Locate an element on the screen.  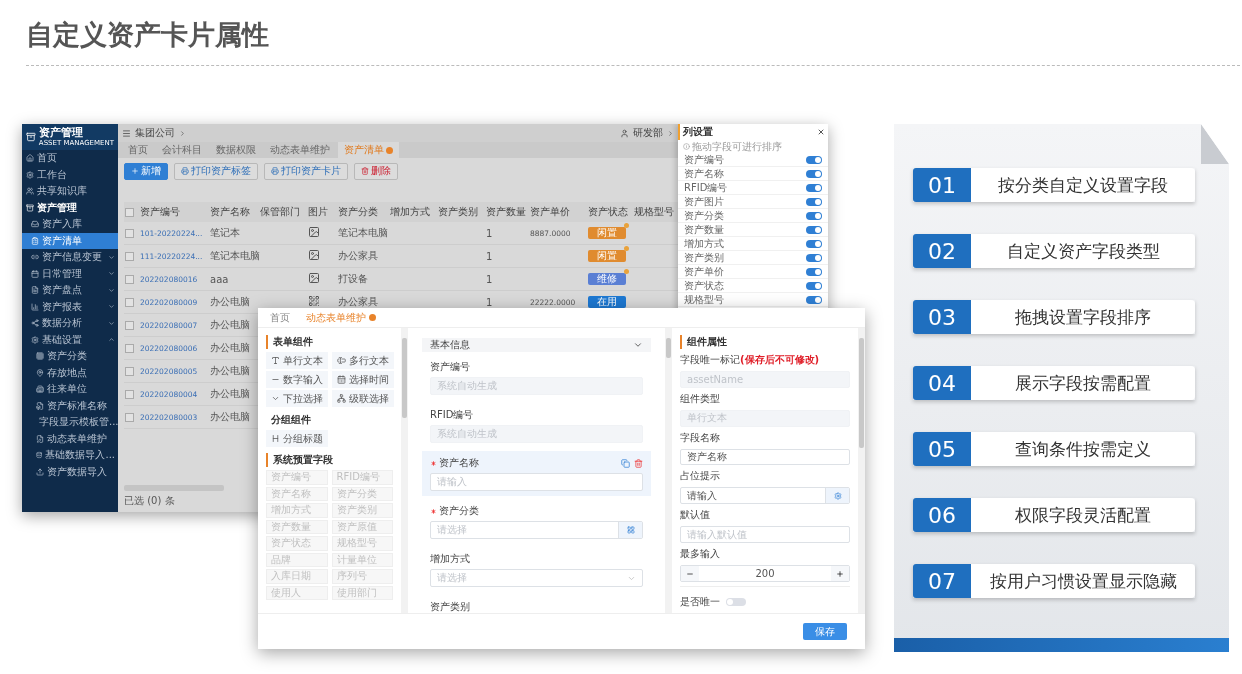
number-badge: 06 is located at coordinates (942, 515).